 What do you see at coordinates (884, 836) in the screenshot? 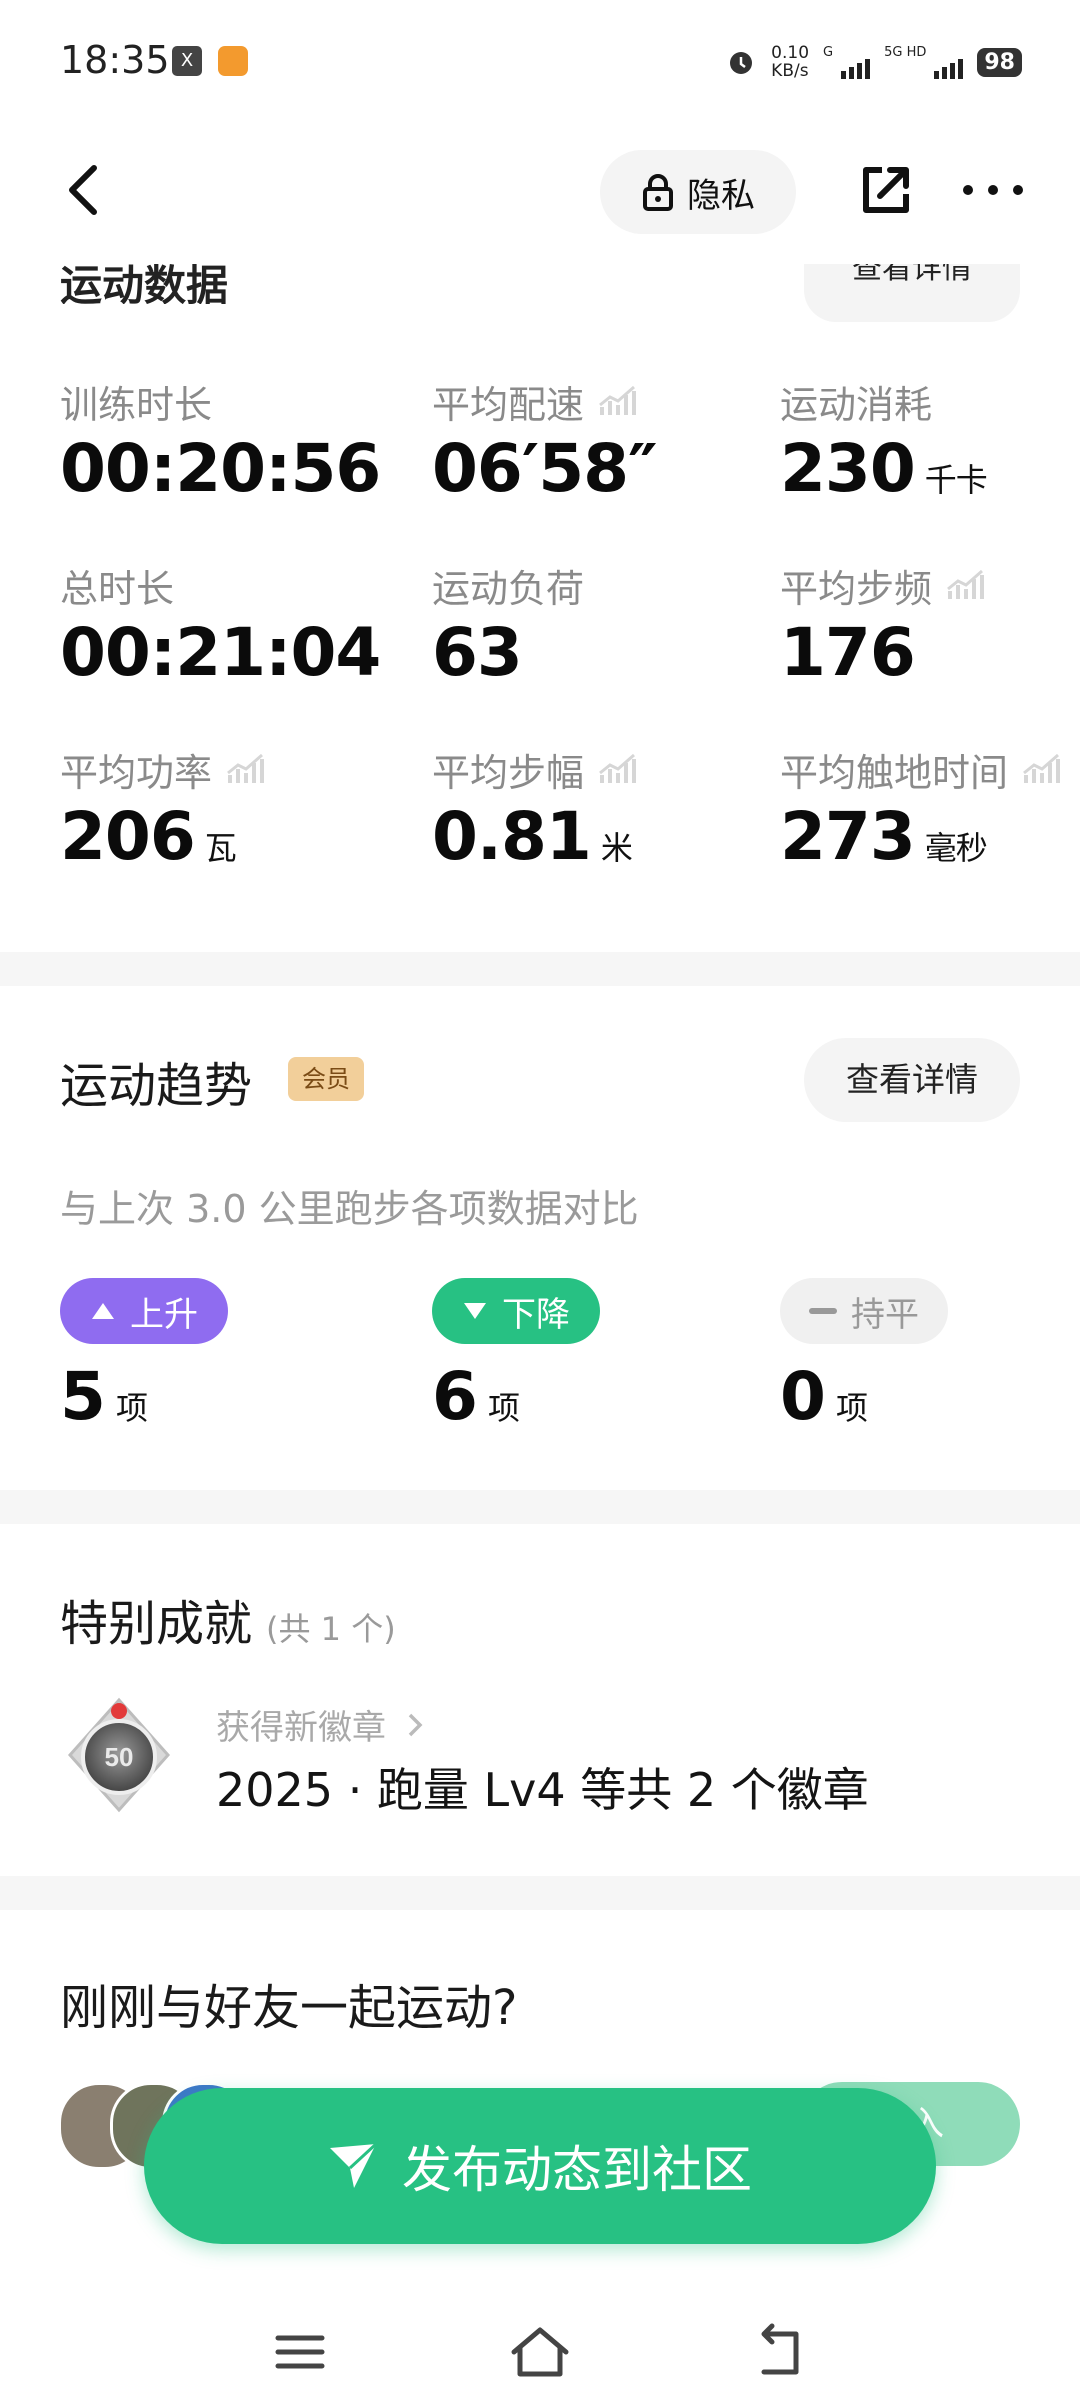
I see `stat-value: 273 毫秒` at bounding box center [884, 836].